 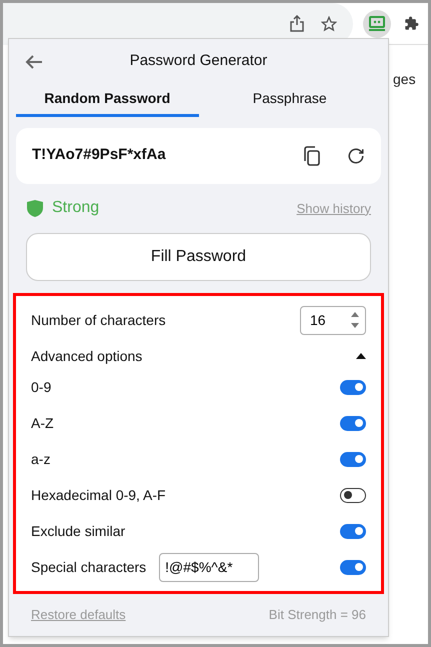 What do you see at coordinates (404, 79) in the screenshot?
I see `page-text: ges` at bounding box center [404, 79].